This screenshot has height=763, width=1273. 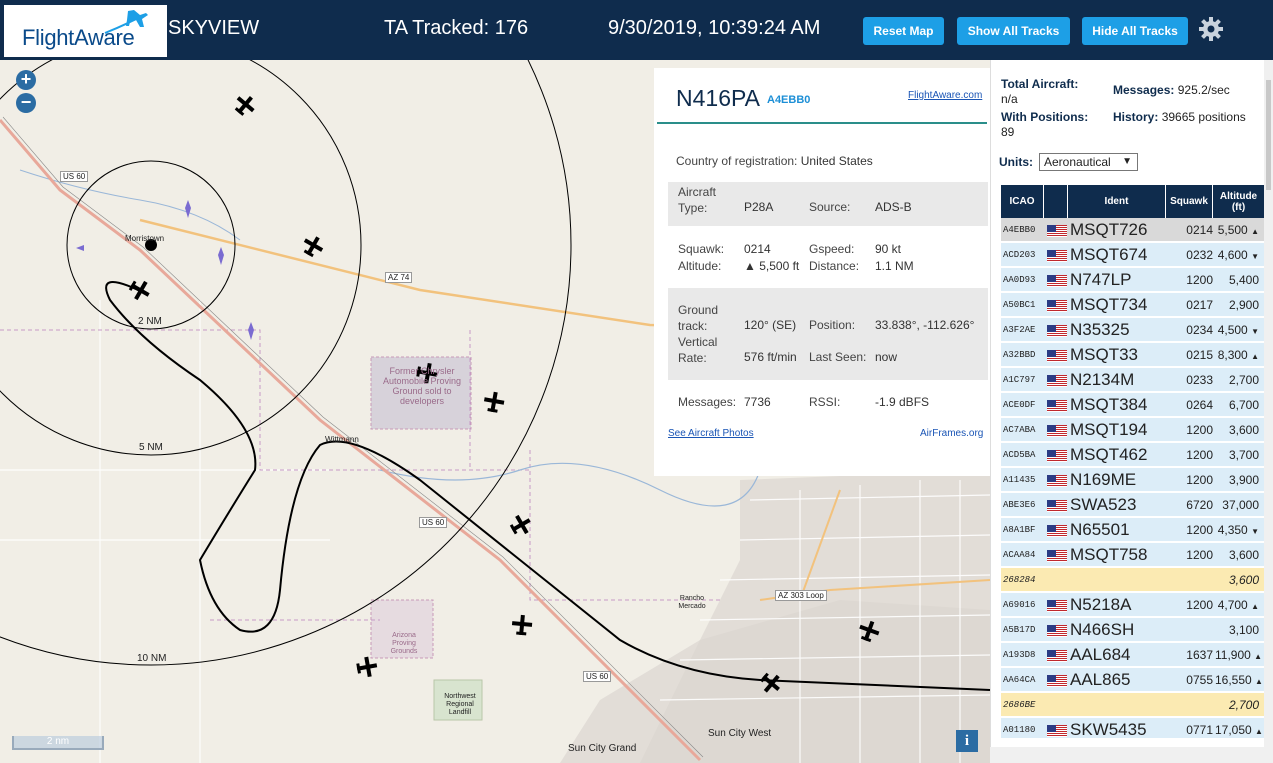 What do you see at coordinates (1268, 135) in the screenshot?
I see `scrollbar-thumb` at bounding box center [1268, 135].